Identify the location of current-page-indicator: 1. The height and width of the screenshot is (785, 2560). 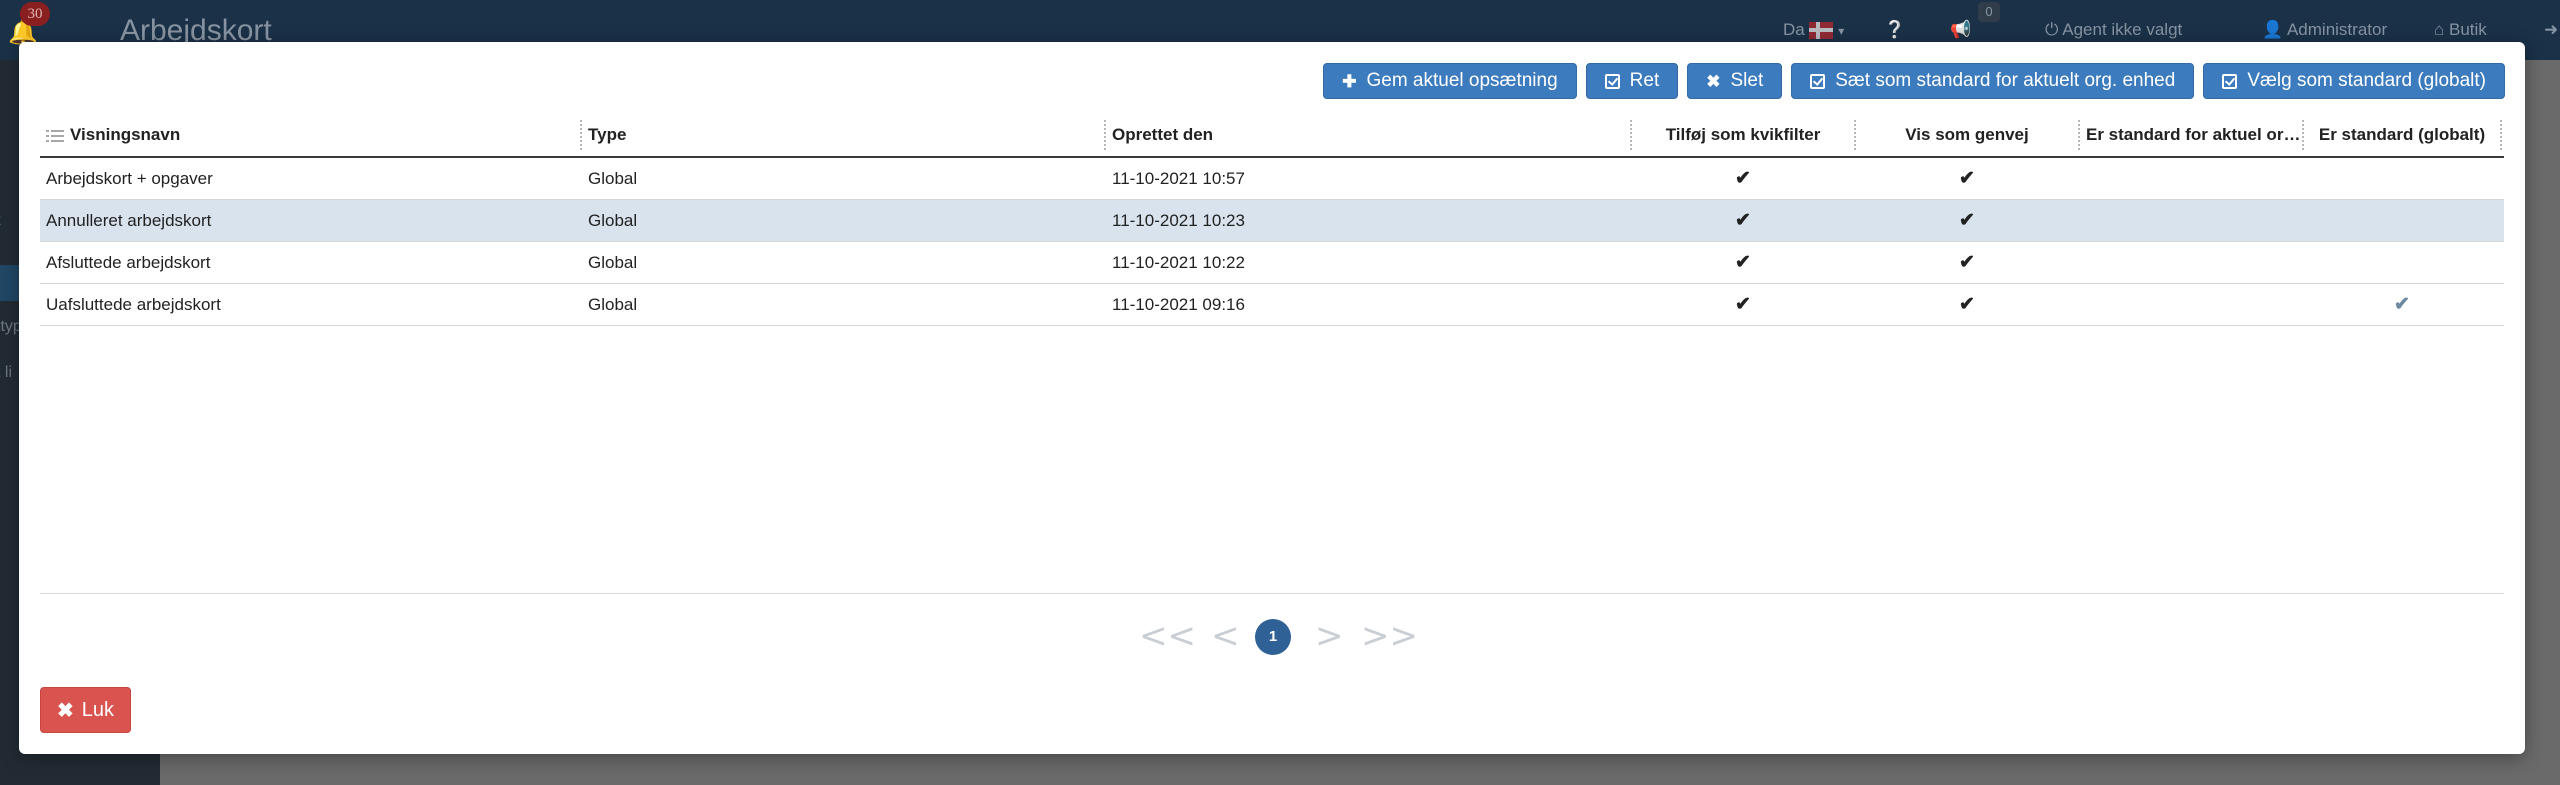
(1273, 637).